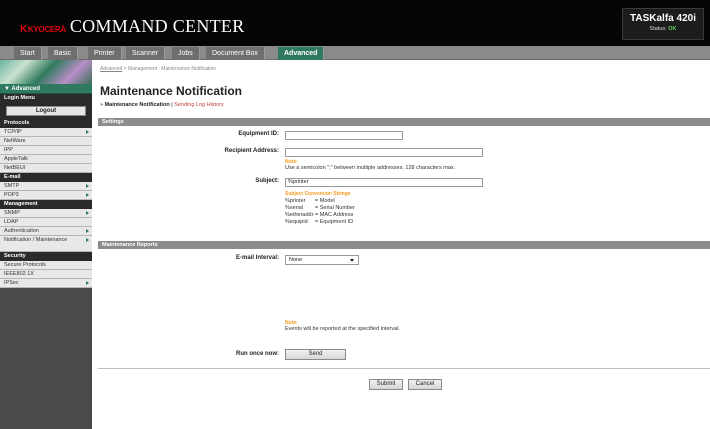 The image size is (710, 429). Describe the element at coordinates (171, 91) in the screenshot. I see `page-title: Maintenance Notification` at that location.